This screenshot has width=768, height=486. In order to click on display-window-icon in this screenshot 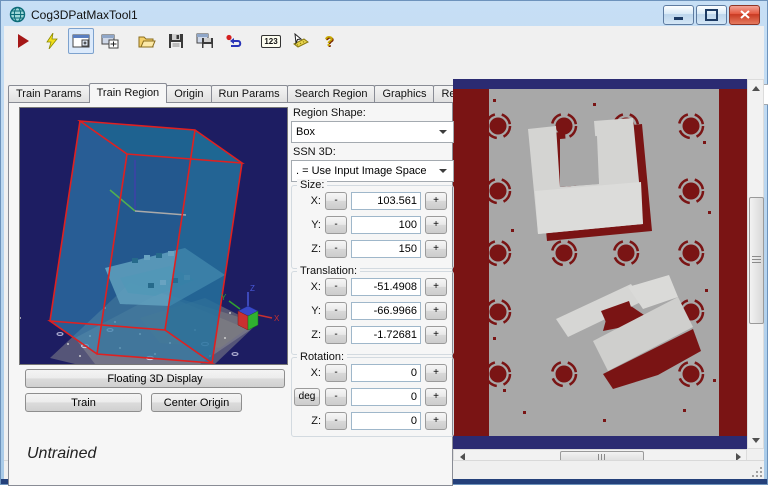, I will do `click(81, 41)`.